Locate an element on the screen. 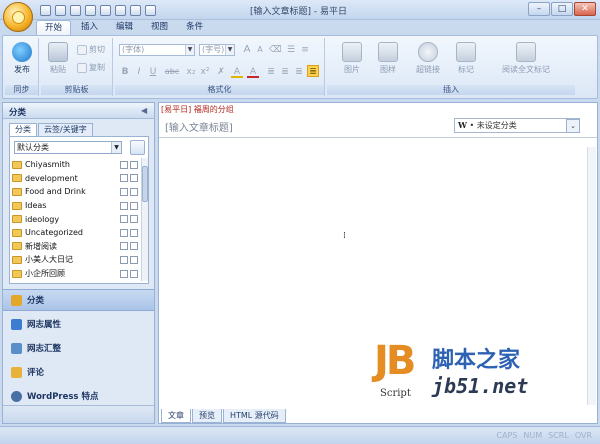  mail-icon is located at coordinates (135, 10).